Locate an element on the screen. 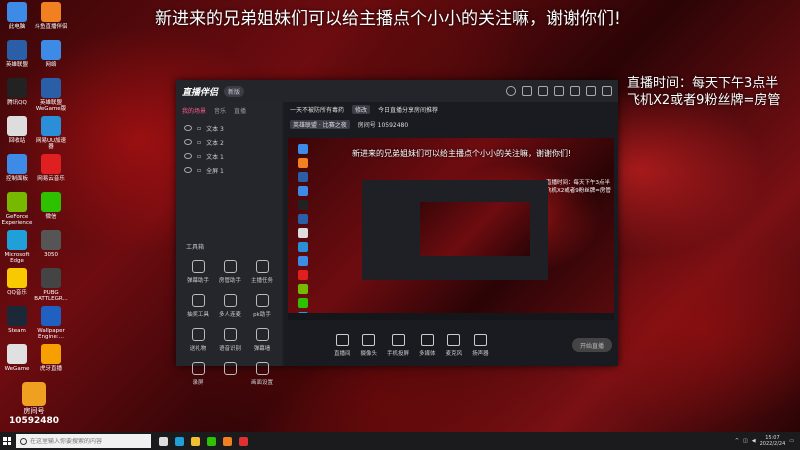 The image size is (800, 450). toolbox-title: 工具箱 is located at coordinates (195, 247).